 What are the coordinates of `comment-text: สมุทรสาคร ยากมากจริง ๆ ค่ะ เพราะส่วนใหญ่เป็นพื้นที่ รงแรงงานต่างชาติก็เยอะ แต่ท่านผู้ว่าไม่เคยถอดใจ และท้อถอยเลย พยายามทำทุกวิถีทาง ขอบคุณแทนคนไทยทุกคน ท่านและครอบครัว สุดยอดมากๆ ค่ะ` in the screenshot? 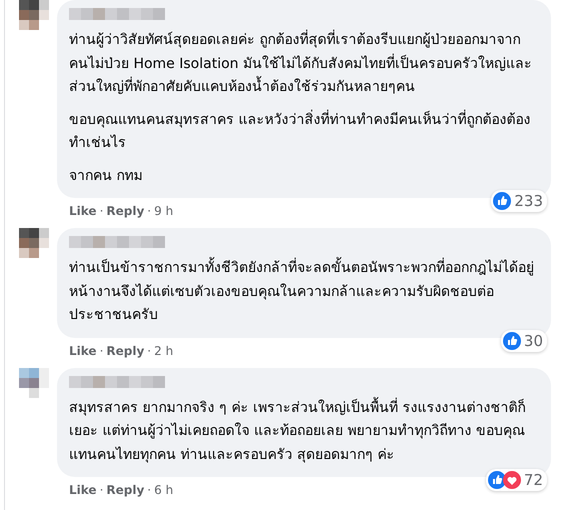 It's located at (304, 431).